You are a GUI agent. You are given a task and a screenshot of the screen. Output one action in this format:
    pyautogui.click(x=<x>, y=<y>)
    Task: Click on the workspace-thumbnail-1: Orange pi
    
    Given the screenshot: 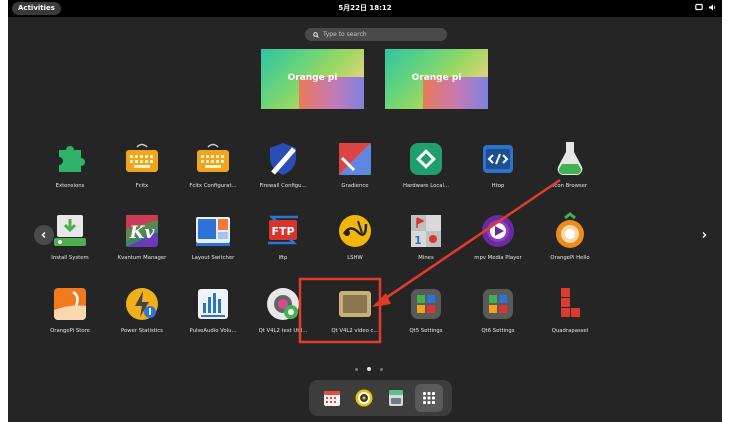 What is the action you would take?
    pyautogui.click(x=312, y=79)
    